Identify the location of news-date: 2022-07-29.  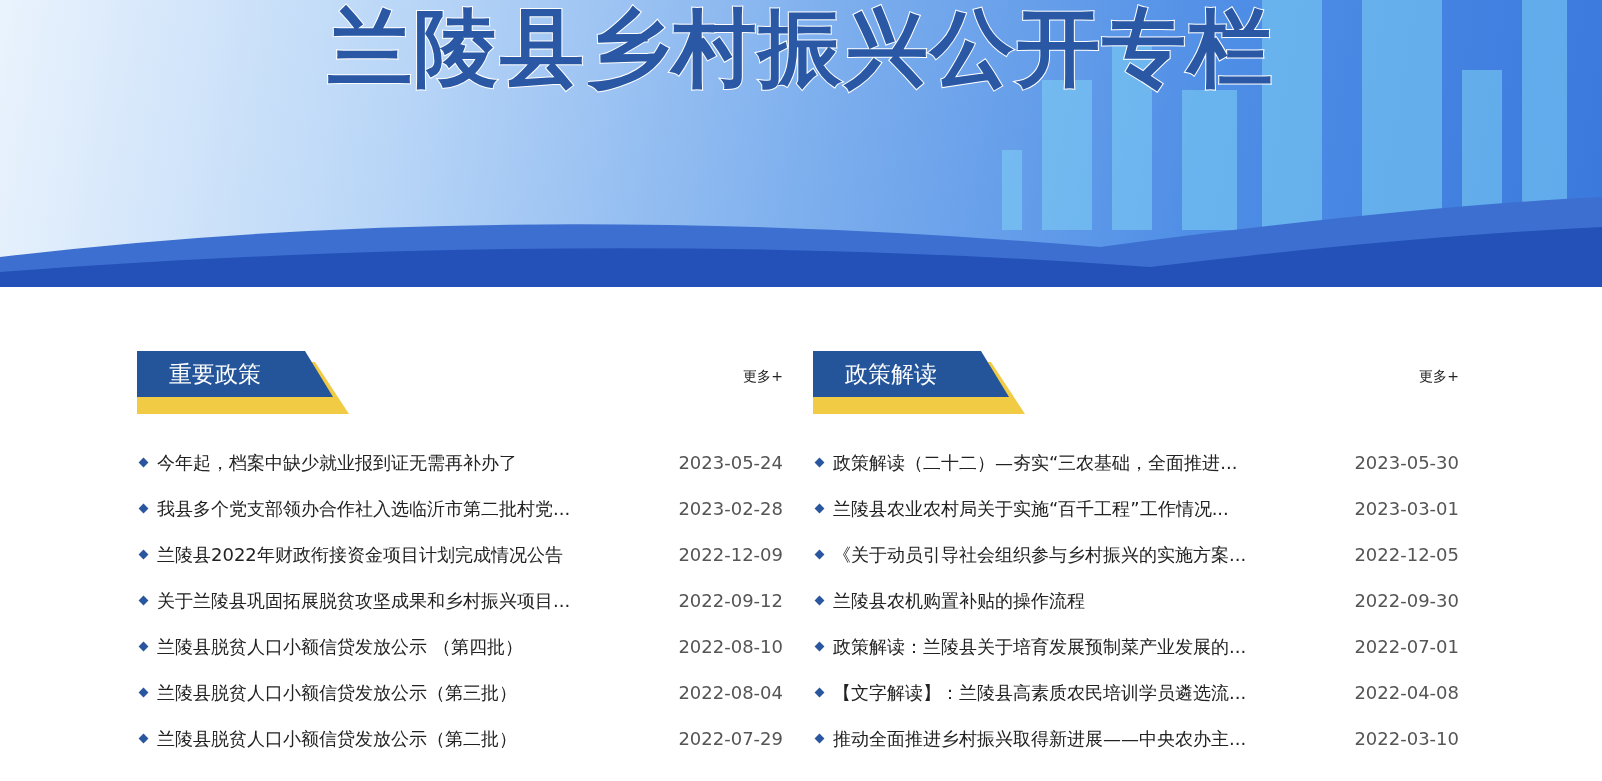
(730, 738).